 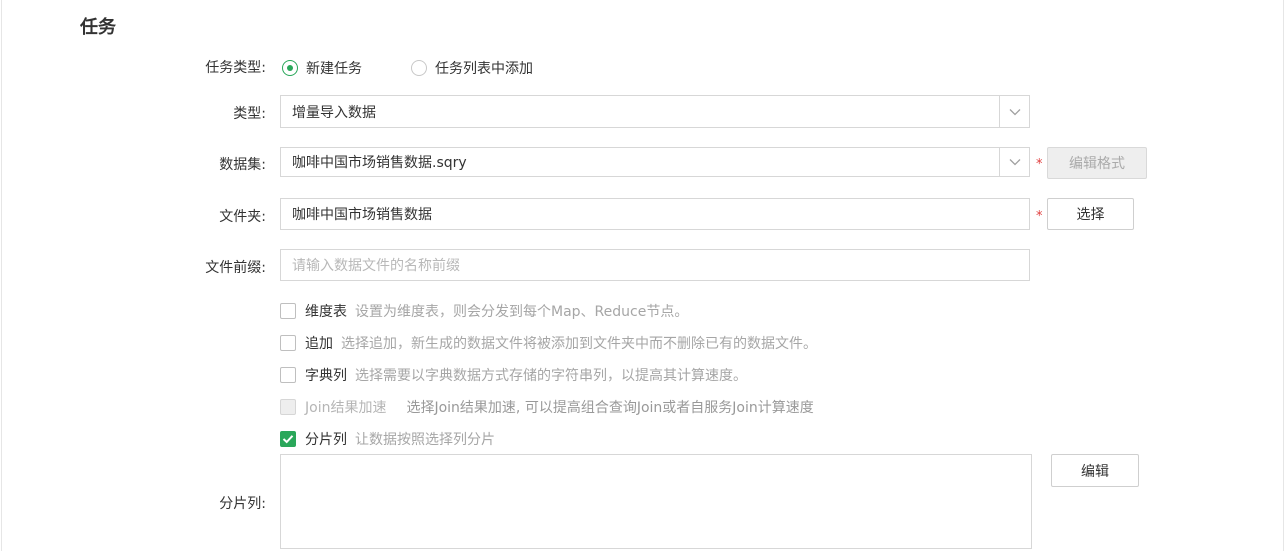 What do you see at coordinates (655, 162) in the screenshot?
I see `dataset-select: 咖啡中国市场销售数据.sqry` at bounding box center [655, 162].